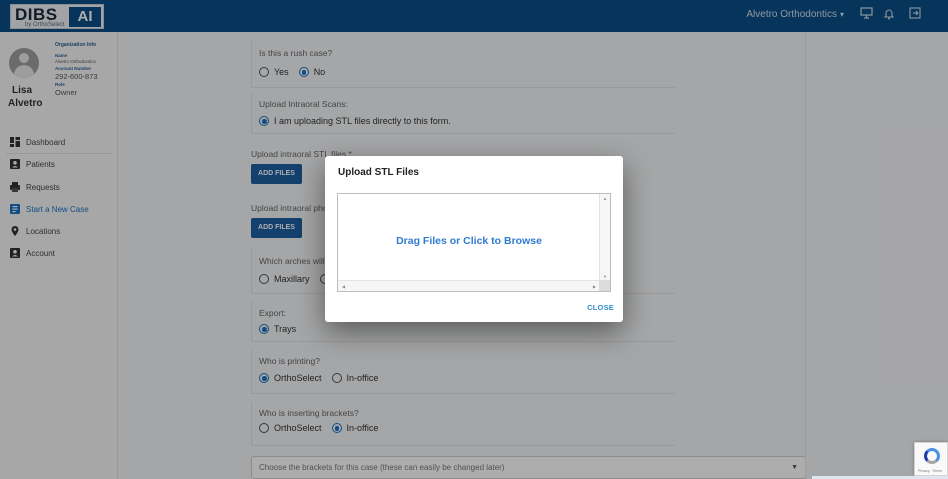 This screenshot has width=948, height=479. What do you see at coordinates (469, 285) in the screenshot?
I see `horizontal-scrollbar: ◀ ▶` at bounding box center [469, 285].